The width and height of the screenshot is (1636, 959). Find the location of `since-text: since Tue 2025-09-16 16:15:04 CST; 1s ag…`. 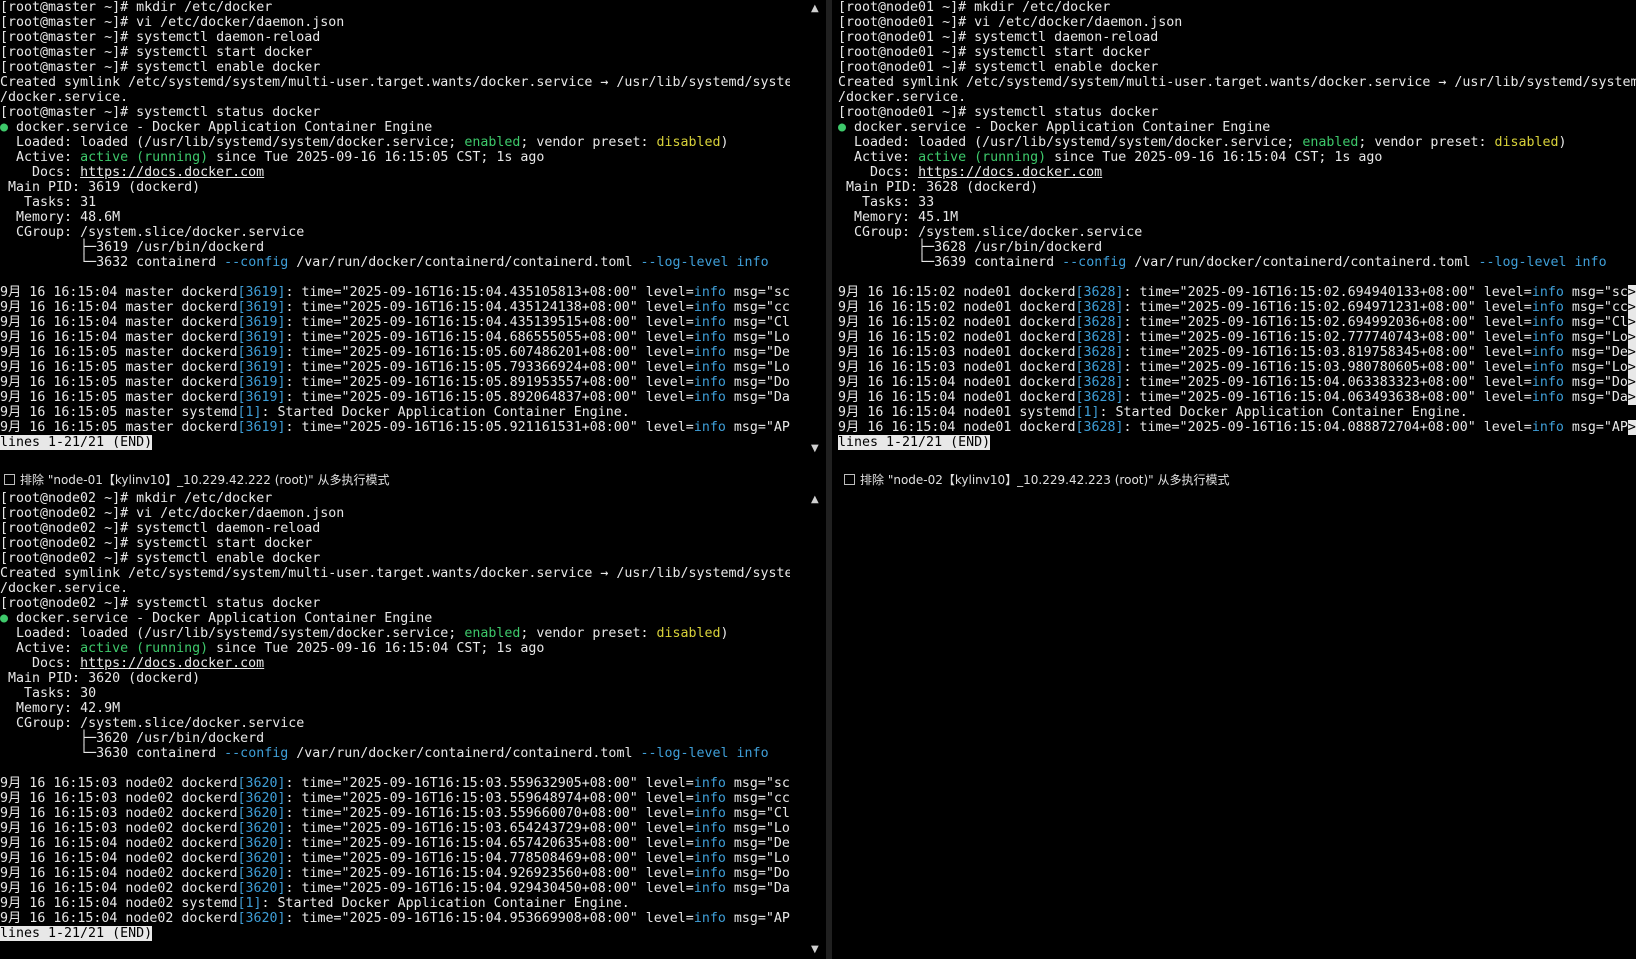

since-text: since Tue 2025-09-16 16:15:04 CST; 1s ag… is located at coordinates (376, 648).